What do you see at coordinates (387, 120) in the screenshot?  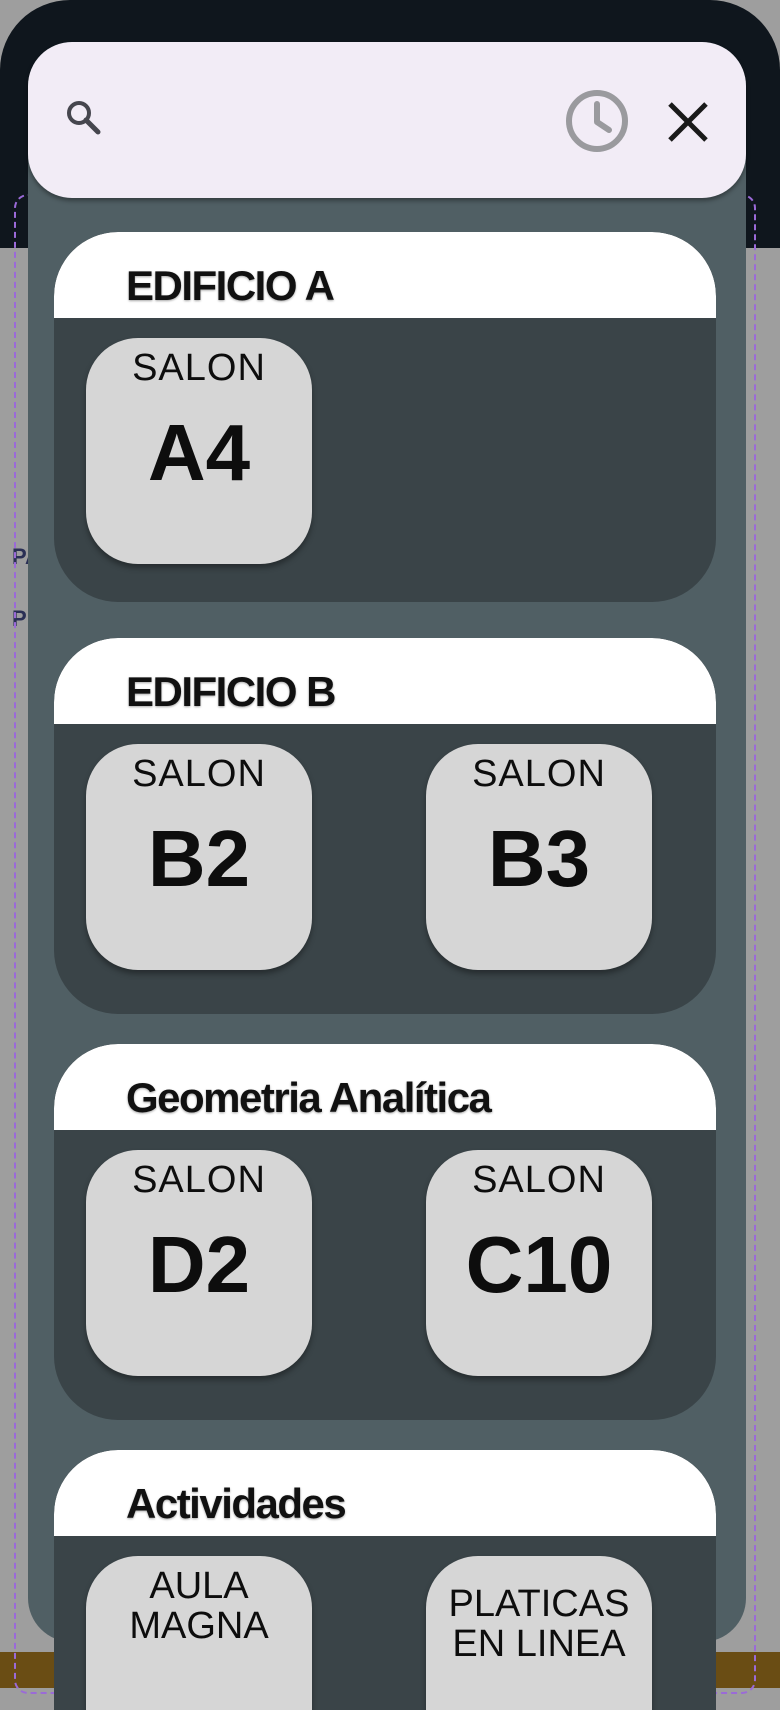 I see `search-bar` at bounding box center [387, 120].